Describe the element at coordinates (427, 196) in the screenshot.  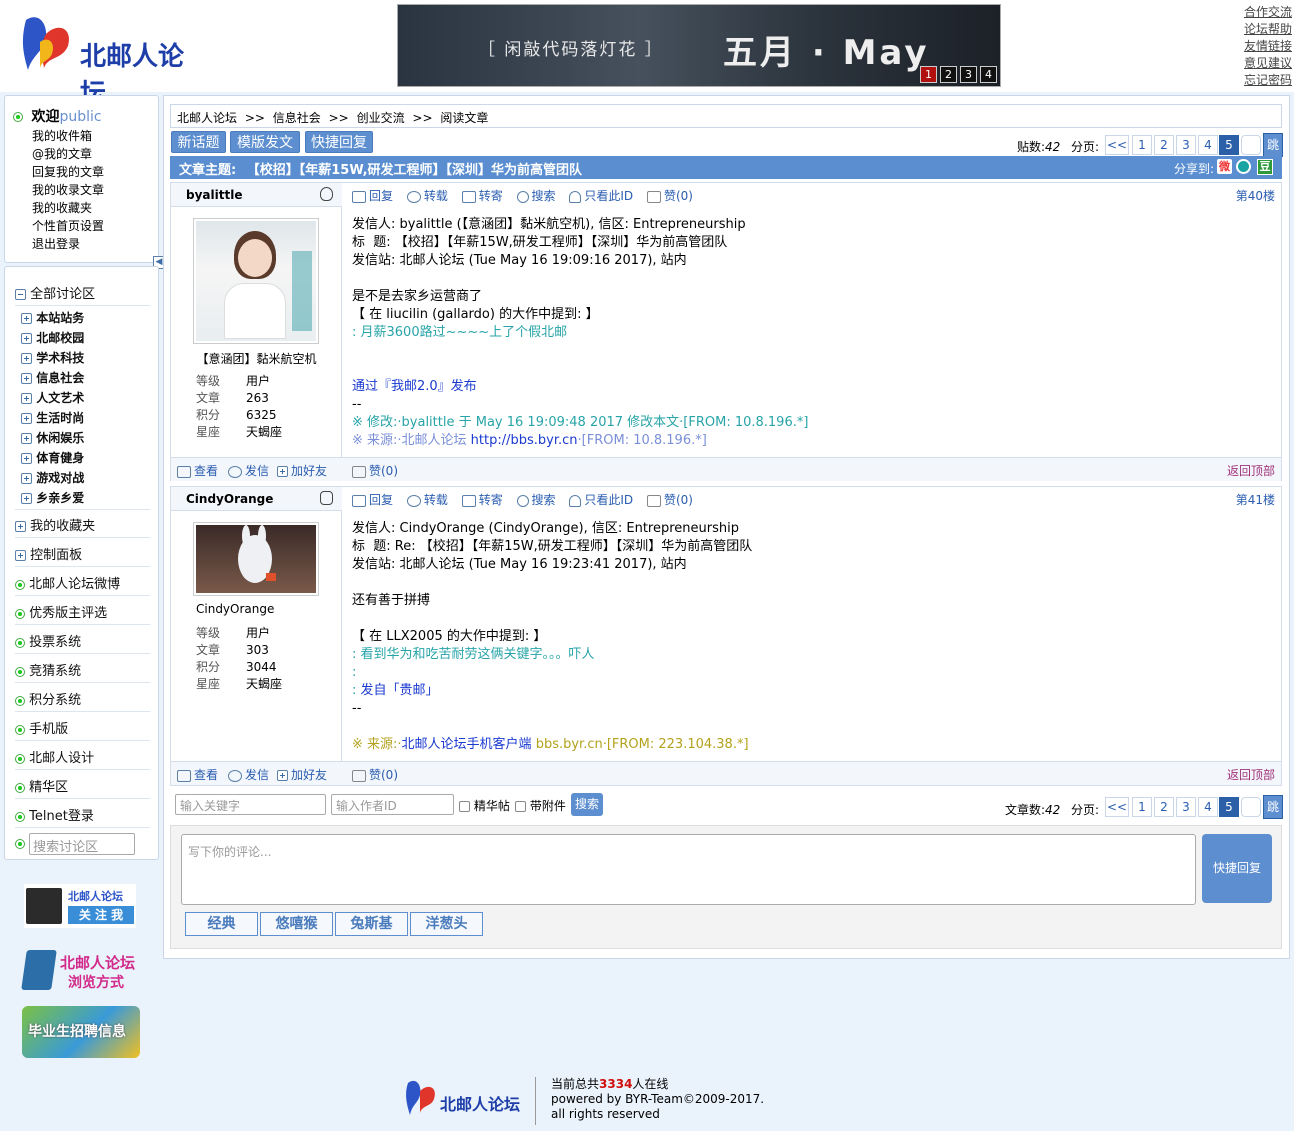
I see `forward-action: 转载` at that location.